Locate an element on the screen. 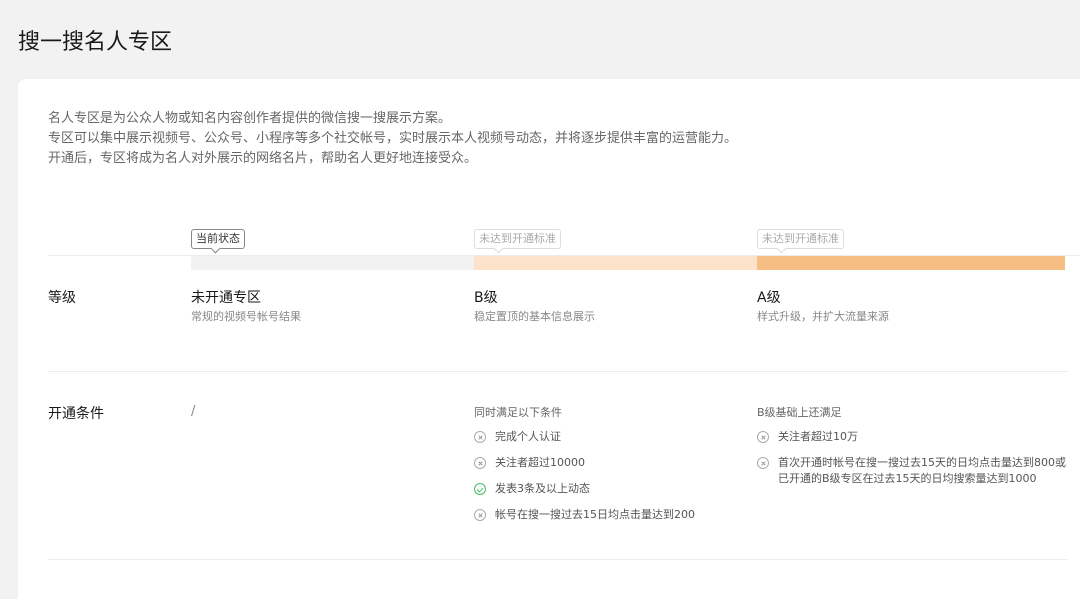  current-status-tag: 当前状态 is located at coordinates (218, 239).